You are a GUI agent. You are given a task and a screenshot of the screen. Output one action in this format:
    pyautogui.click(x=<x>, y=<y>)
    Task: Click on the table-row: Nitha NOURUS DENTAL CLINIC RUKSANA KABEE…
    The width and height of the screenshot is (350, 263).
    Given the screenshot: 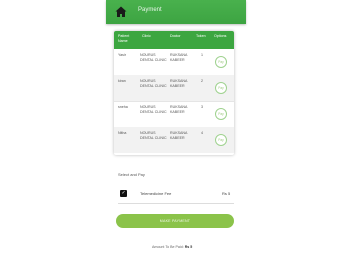 What is the action you would take?
    pyautogui.click(x=174, y=140)
    